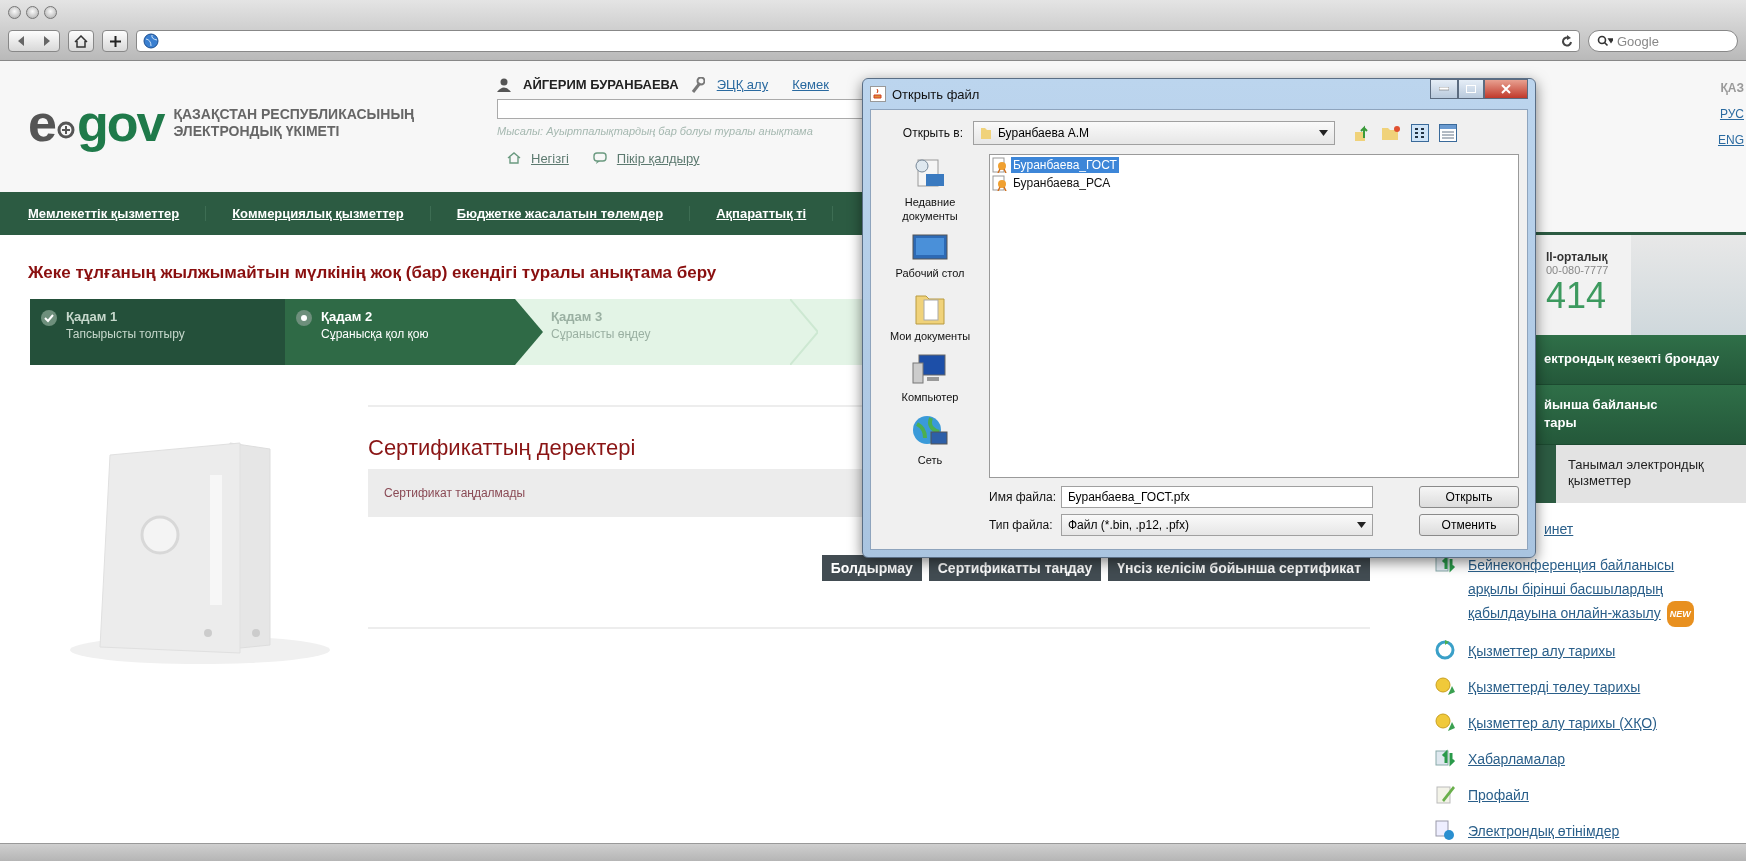  What do you see at coordinates (1217, 525) in the screenshot?
I see `filetype-dropdown: Файл (*.bin, .p12, .pfx)` at bounding box center [1217, 525].